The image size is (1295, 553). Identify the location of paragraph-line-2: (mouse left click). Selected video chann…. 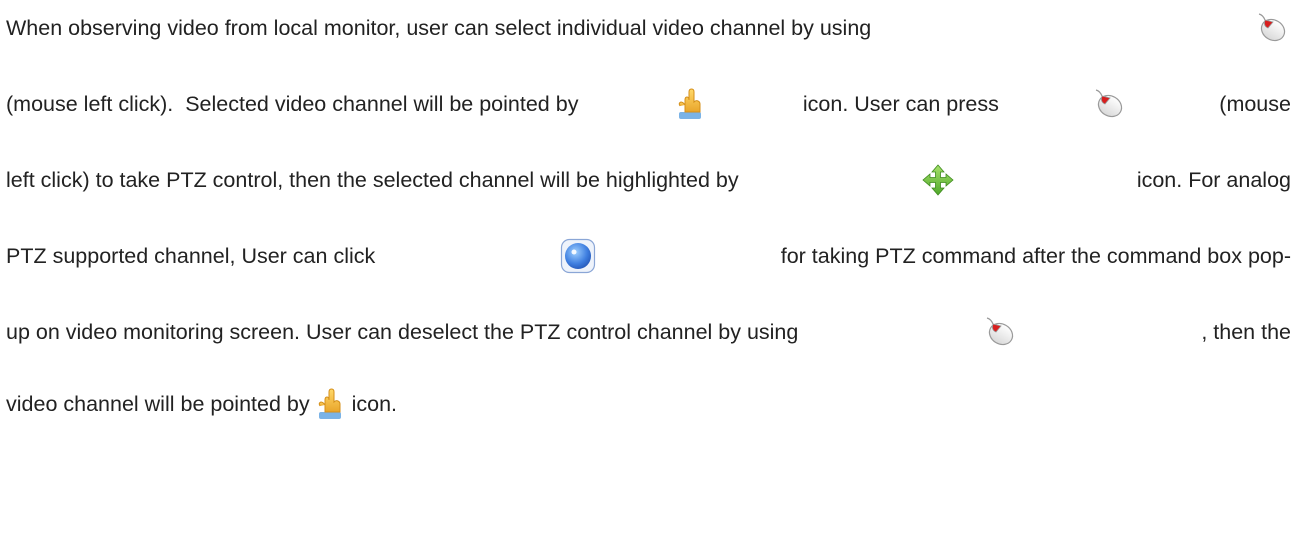
(648, 104).